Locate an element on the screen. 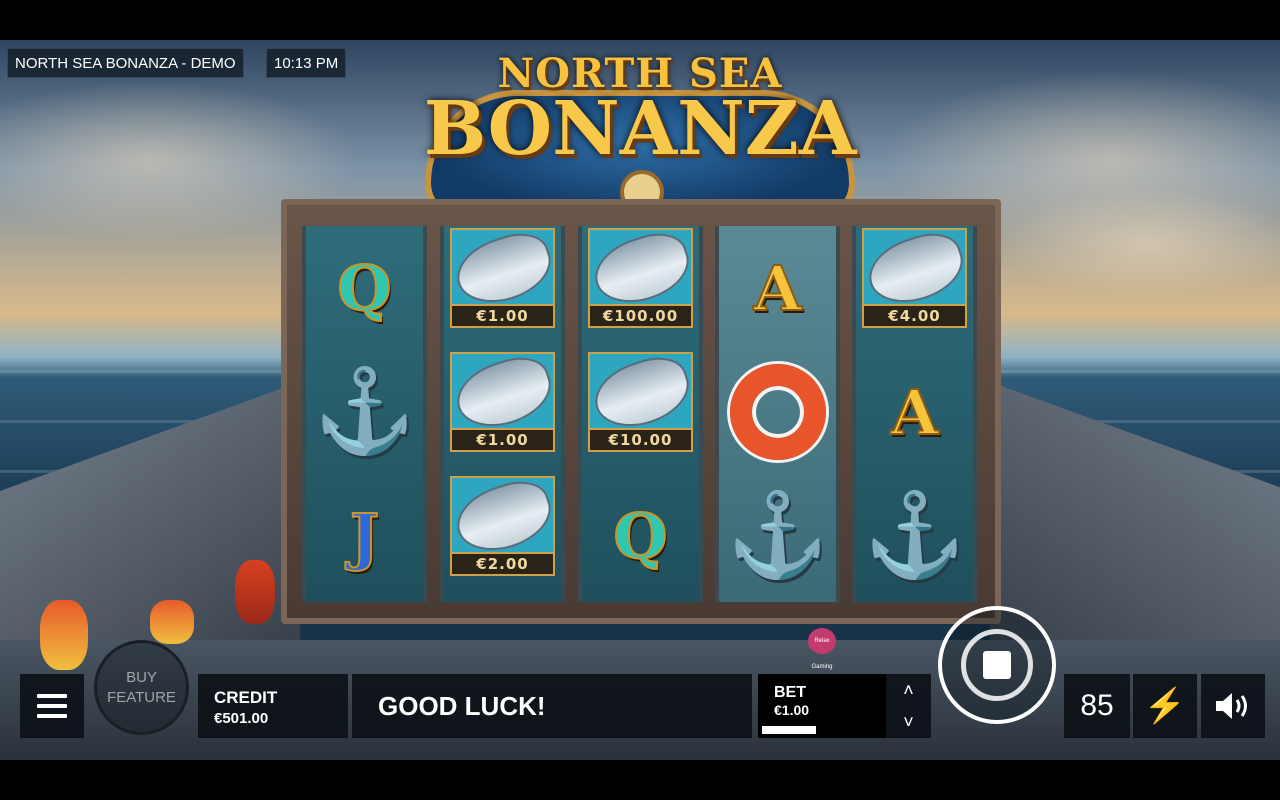 The height and width of the screenshot is (800, 1280). fish-value: €10.00 is located at coordinates (640, 440).